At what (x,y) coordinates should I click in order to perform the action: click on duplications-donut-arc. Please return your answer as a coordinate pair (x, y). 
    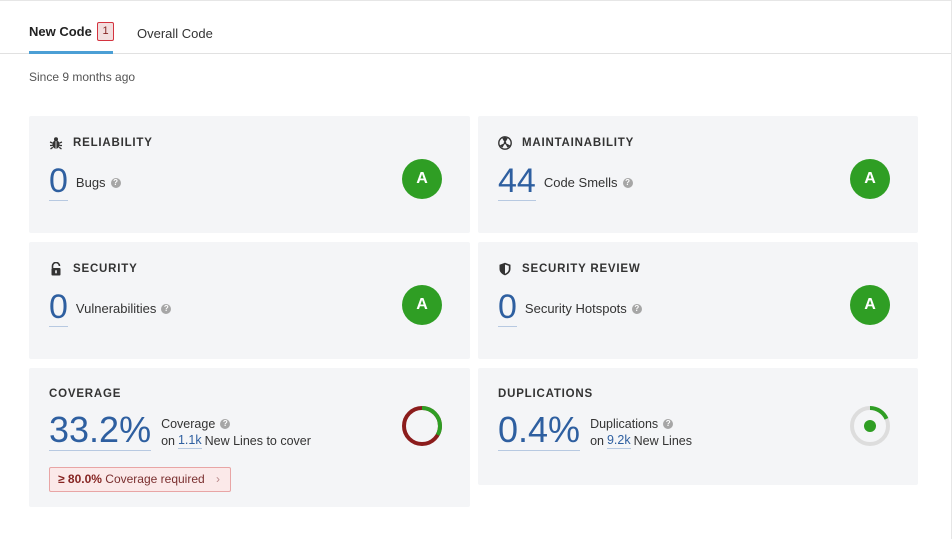
    Looking at the image, I should click on (879, 413).